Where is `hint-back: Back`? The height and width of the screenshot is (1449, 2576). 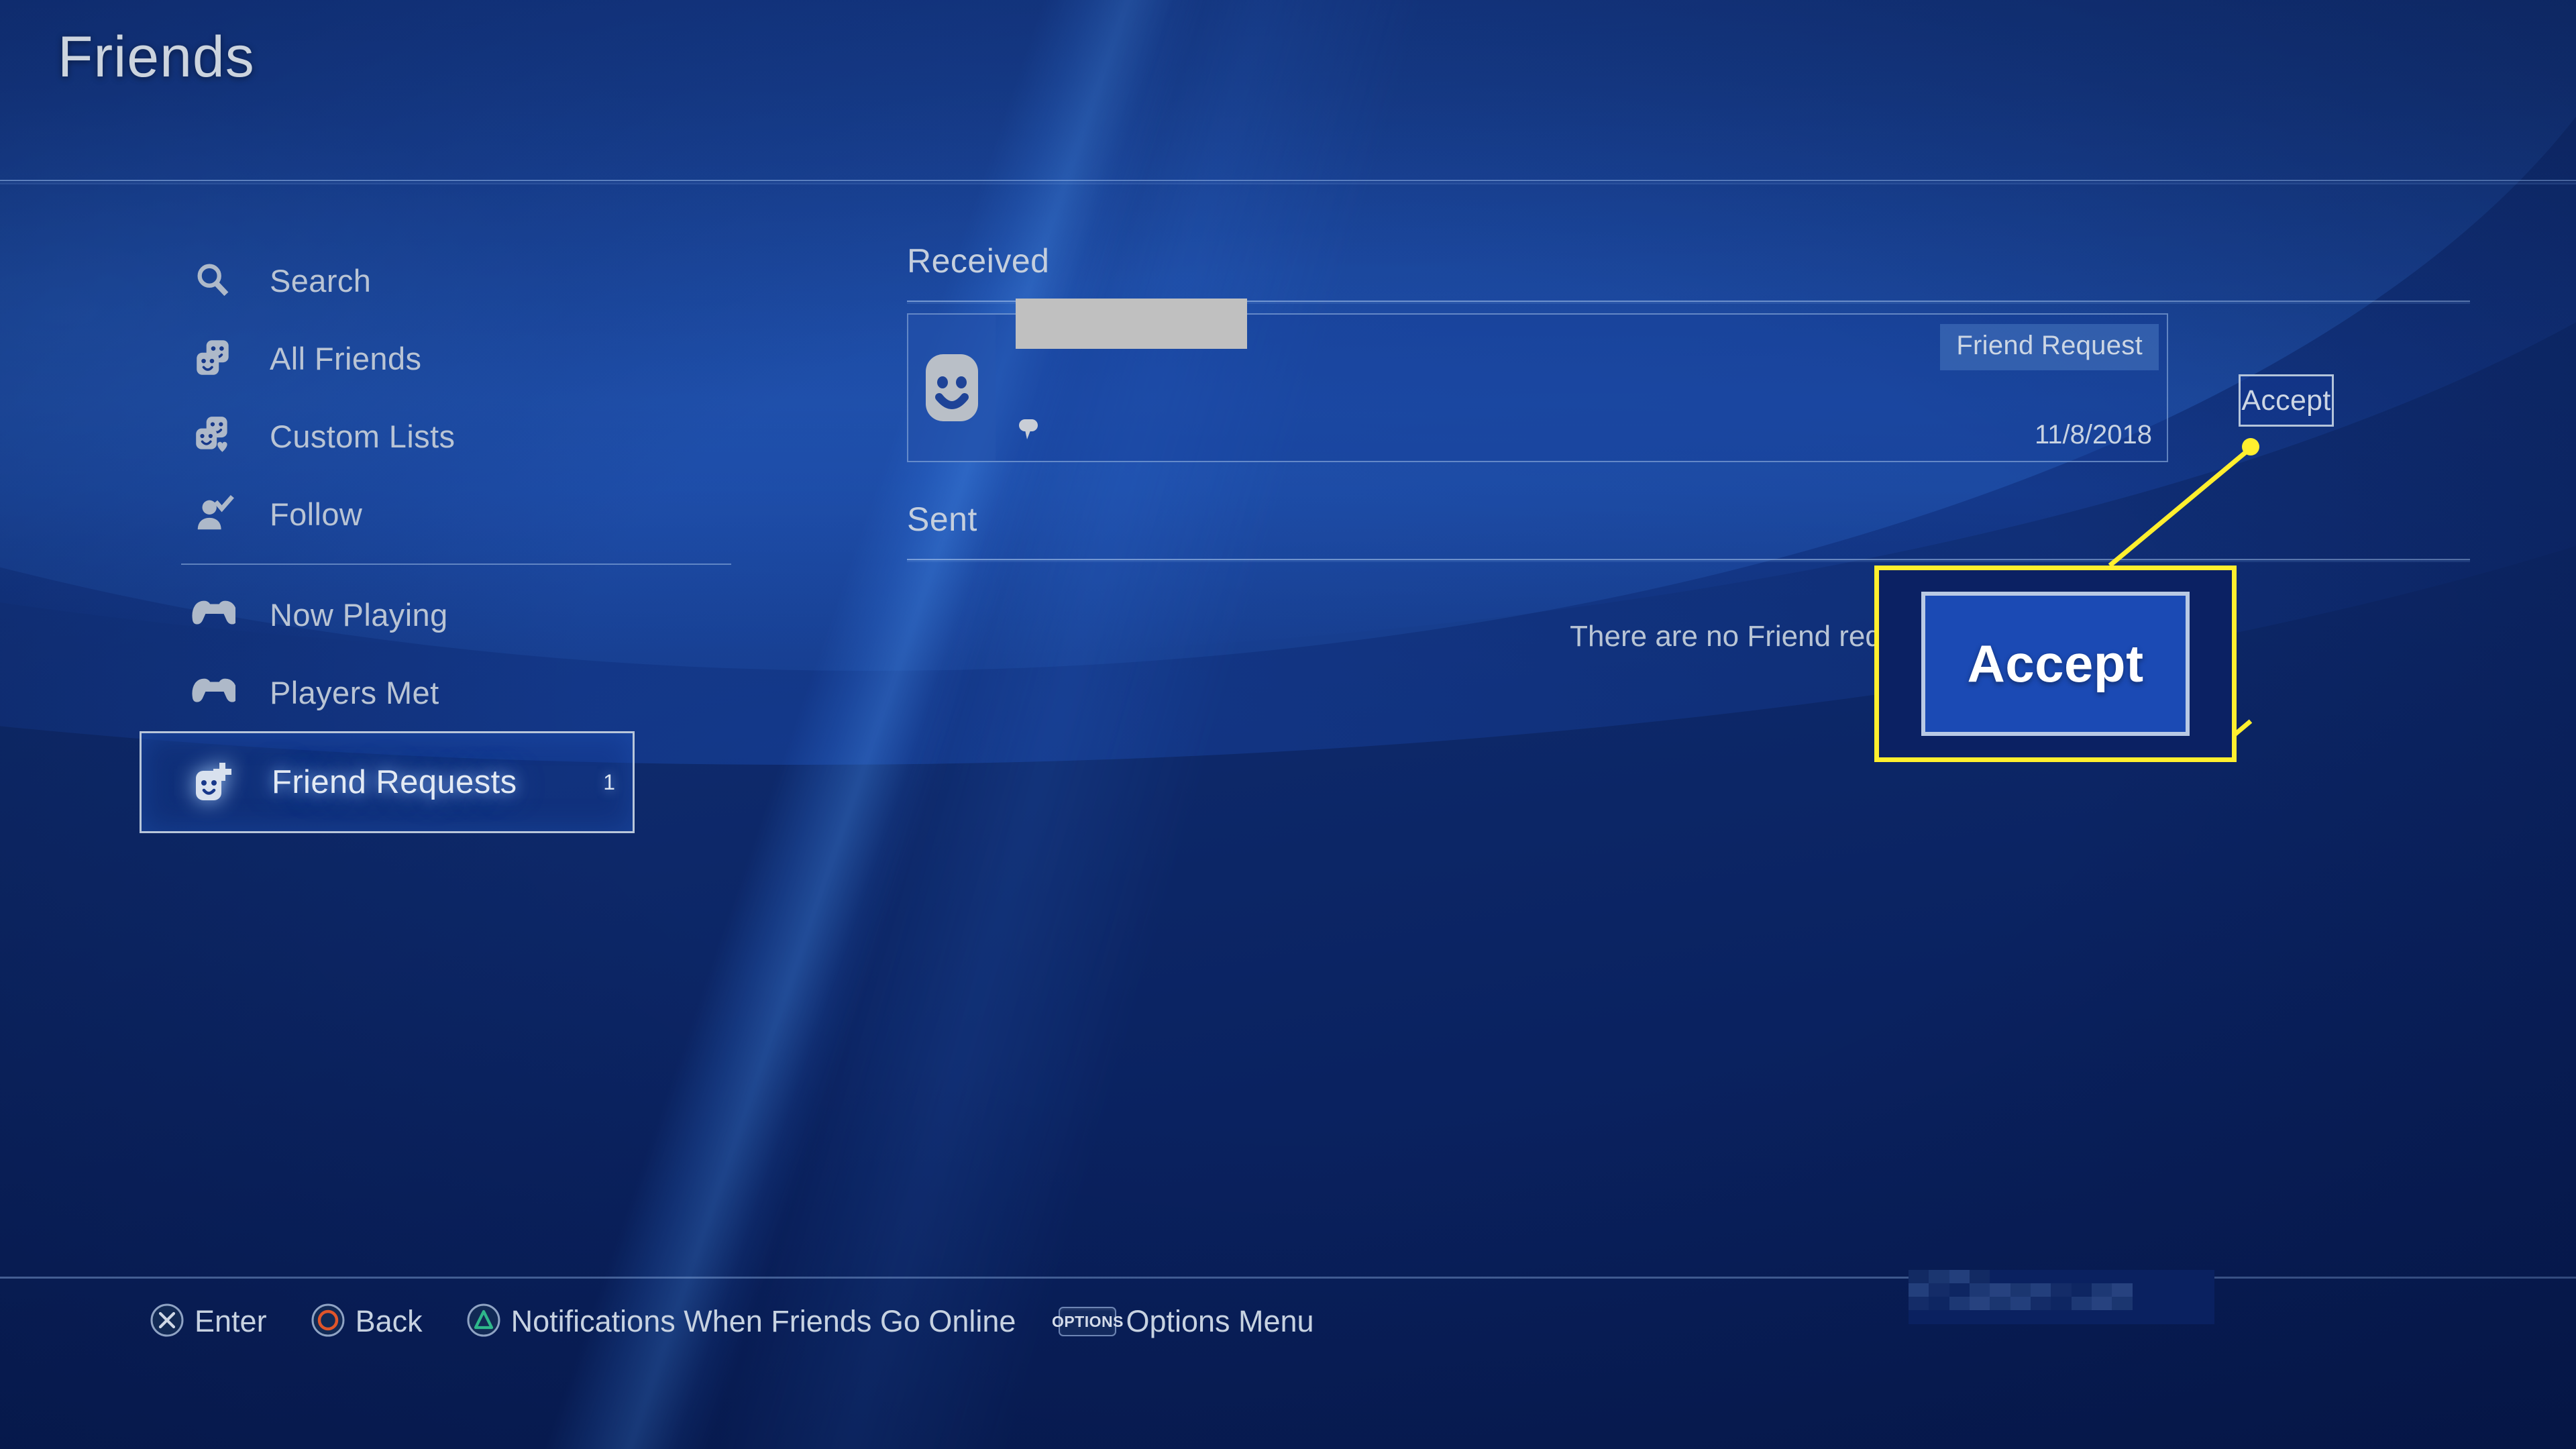
hint-back: Back is located at coordinates (366, 1322).